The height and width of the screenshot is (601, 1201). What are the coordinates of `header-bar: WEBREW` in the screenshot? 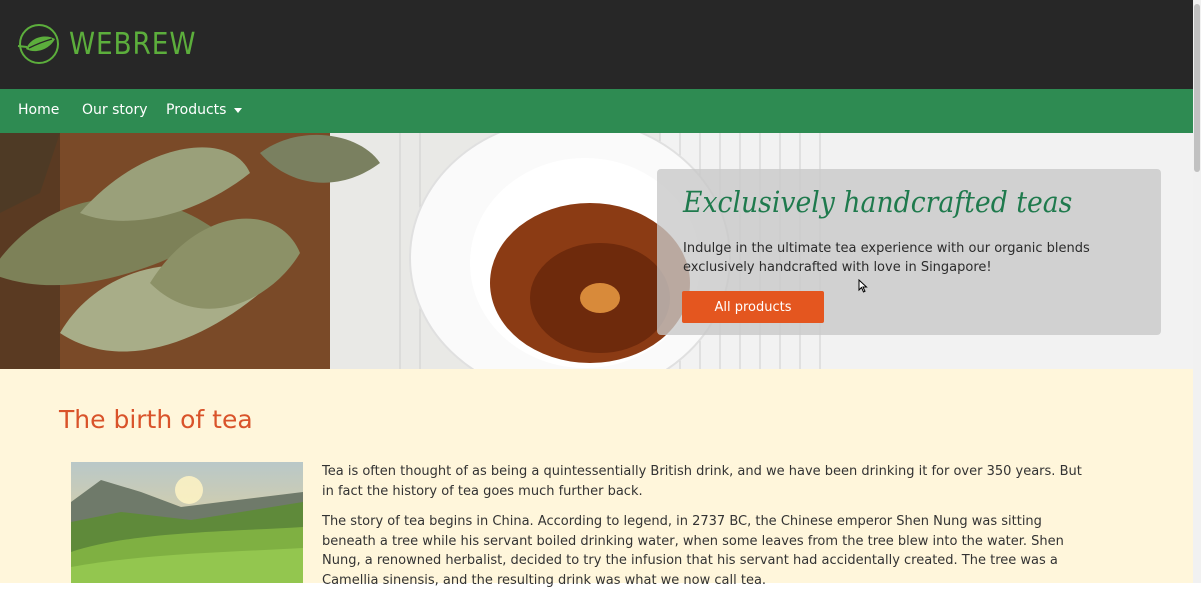 It's located at (596, 44).